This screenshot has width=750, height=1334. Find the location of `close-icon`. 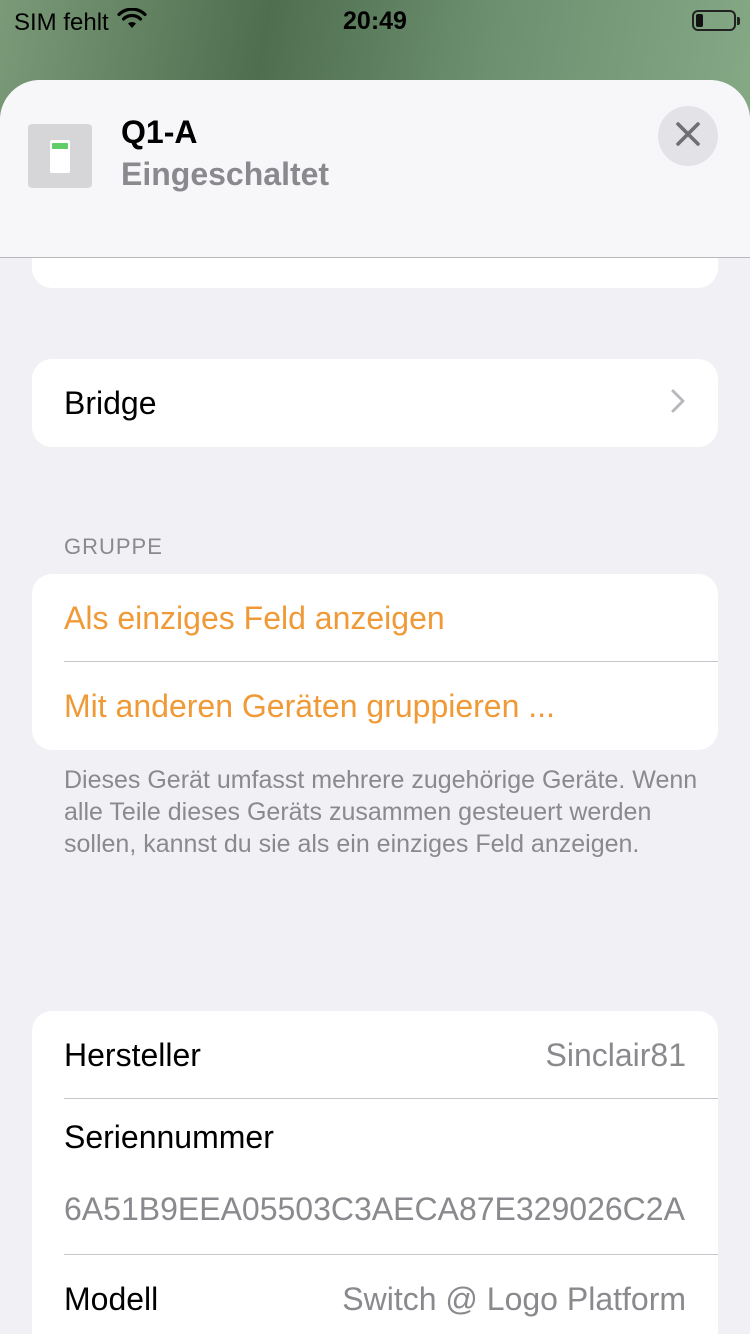

close-icon is located at coordinates (688, 136).